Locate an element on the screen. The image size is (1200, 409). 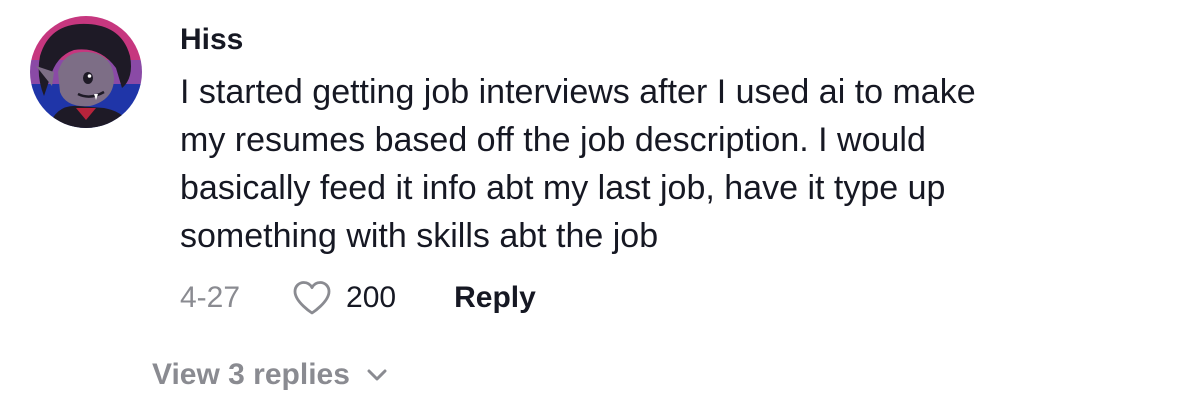
avatar-image is located at coordinates (86, 72).